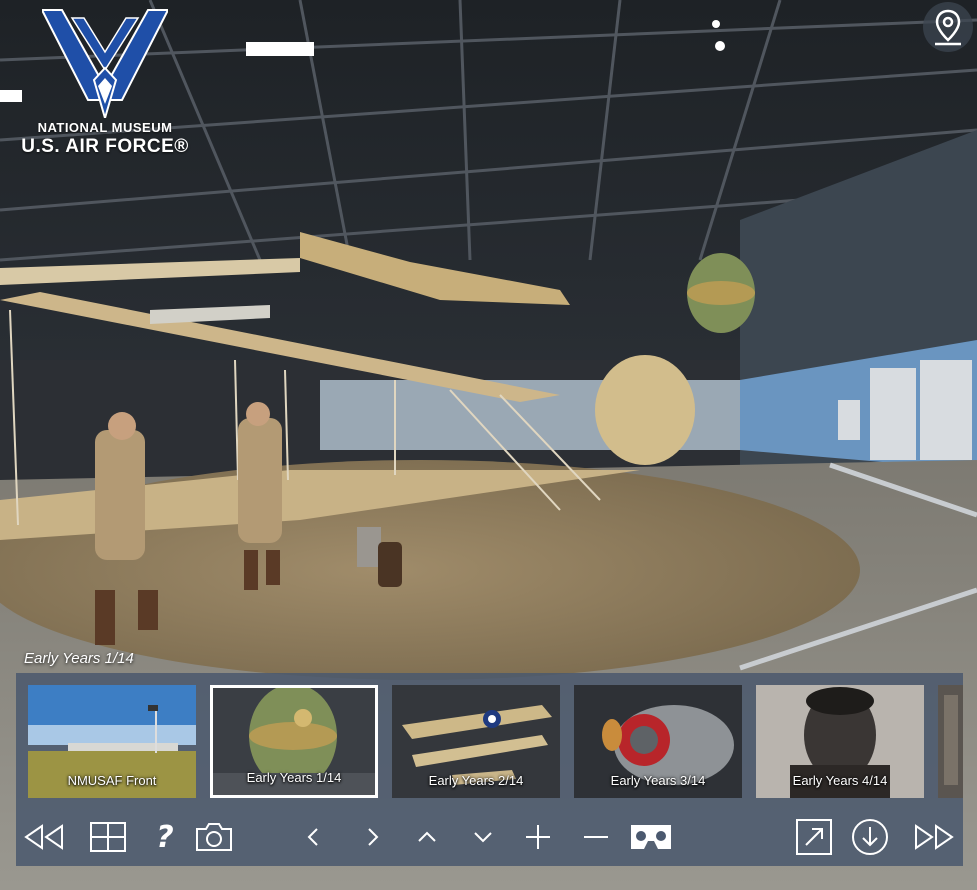  I want to click on rewind-button, so click(44, 837).